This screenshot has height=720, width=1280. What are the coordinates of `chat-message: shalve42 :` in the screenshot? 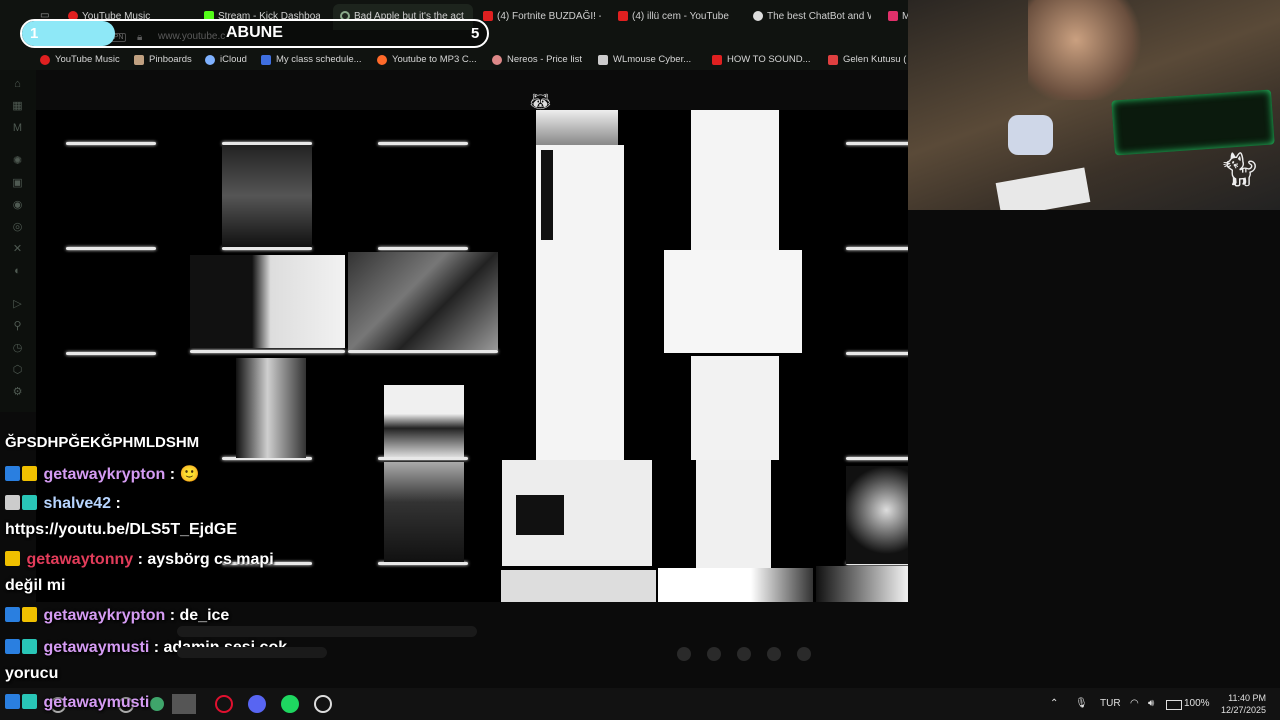 It's located at (63, 504).